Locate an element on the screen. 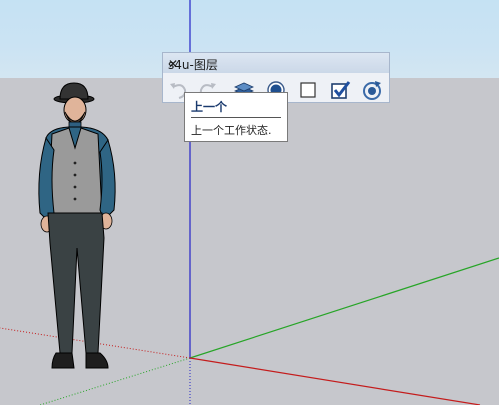 Image resolution: width=499 pixels, height=405 pixels. toolbar-title-bar: s4u-图层 ✕ is located at coordinates (276, 63).